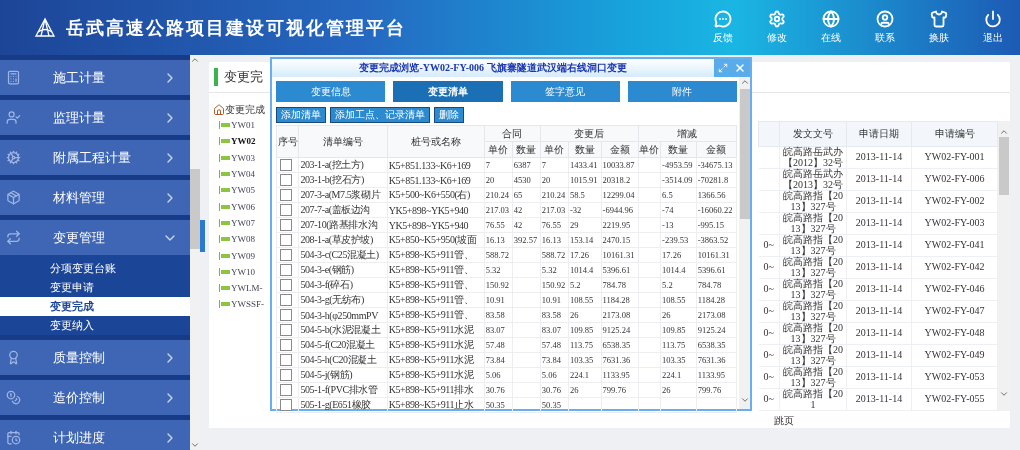 This screenshot has height=450, width=1020. I want to click on pager-label: 跳页, so click(892, 421).